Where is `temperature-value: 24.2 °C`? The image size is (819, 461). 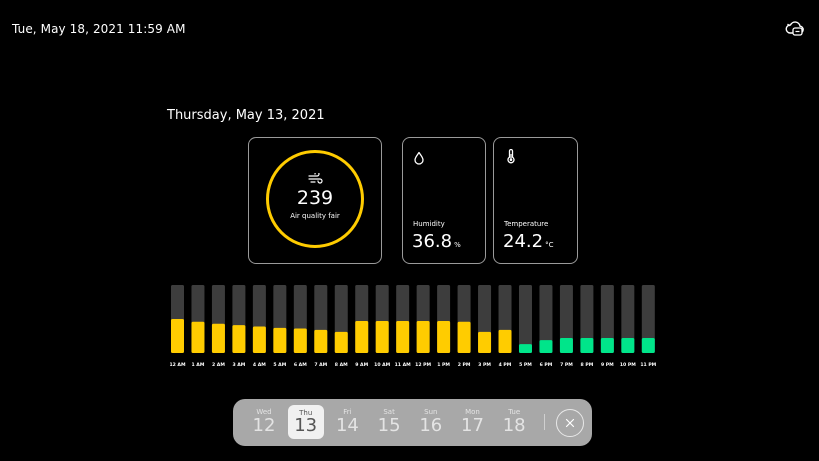
temperature-value: 24.2 °C is located at coordinates (528, 241).